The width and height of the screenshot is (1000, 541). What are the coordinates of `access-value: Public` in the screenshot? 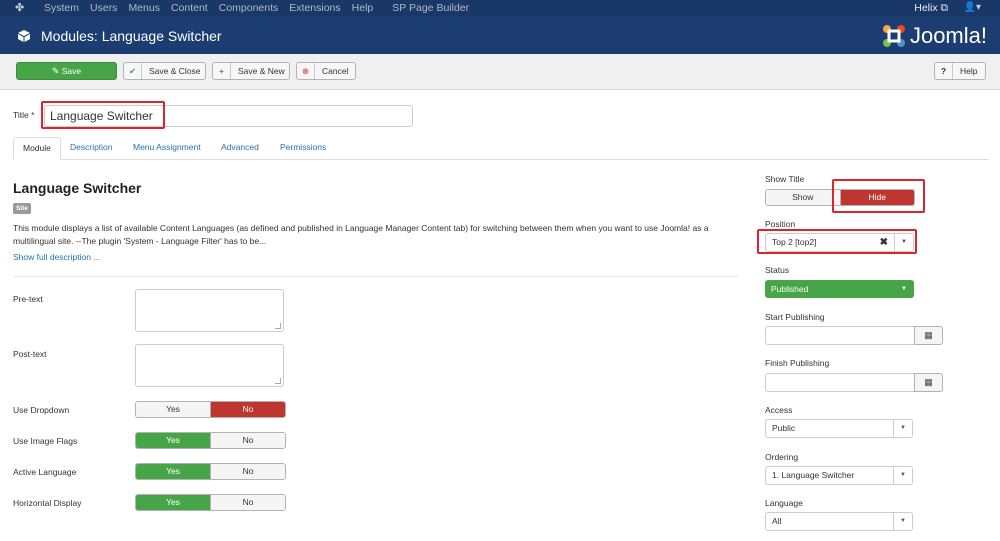 It's located at (784, 428).